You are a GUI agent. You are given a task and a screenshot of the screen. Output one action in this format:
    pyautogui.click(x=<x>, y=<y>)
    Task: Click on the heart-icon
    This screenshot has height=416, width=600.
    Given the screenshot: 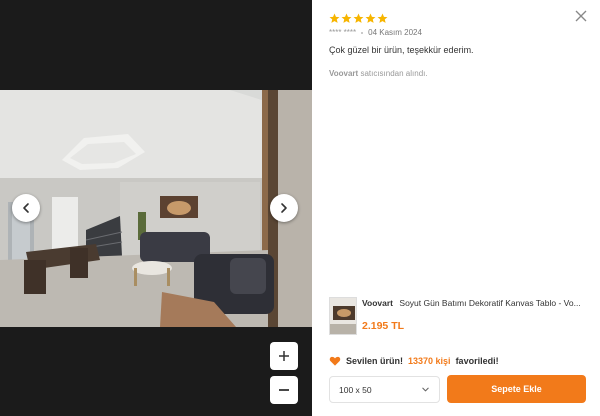 What is the action you would take?
    pyautogui.click(x=335, y=361)
    